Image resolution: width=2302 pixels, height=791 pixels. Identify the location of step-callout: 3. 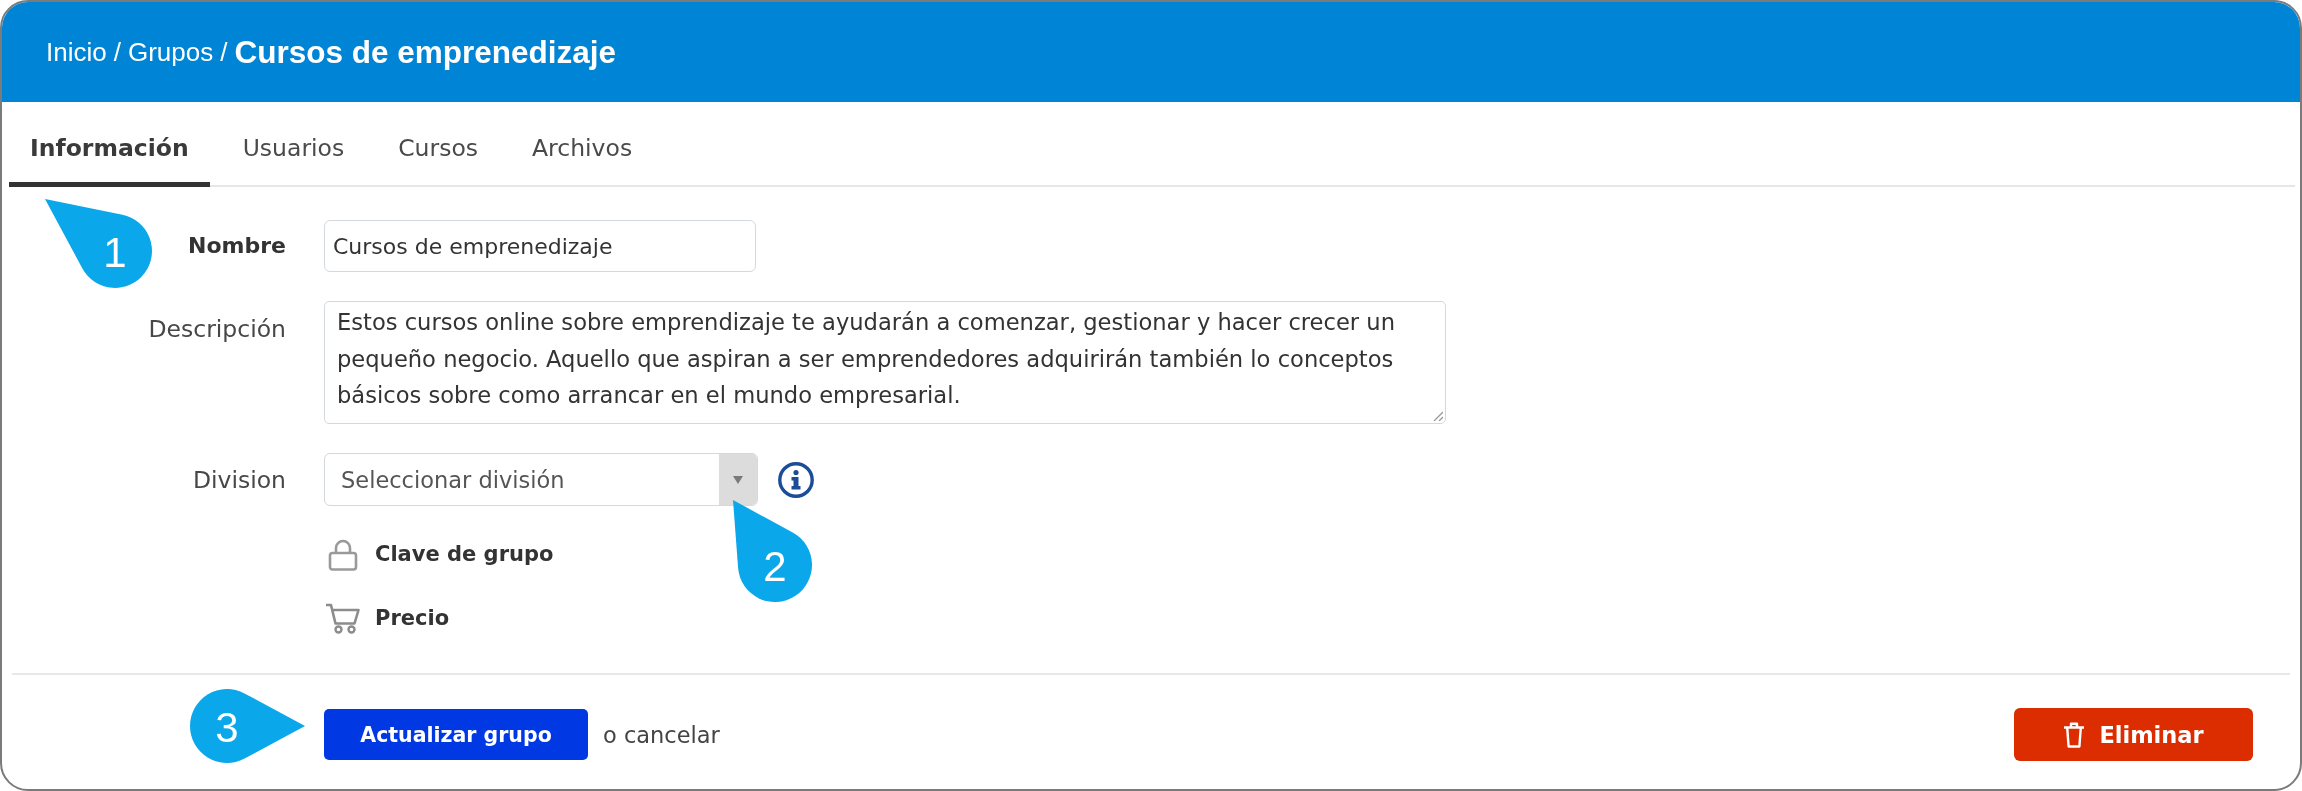
(247, 726).